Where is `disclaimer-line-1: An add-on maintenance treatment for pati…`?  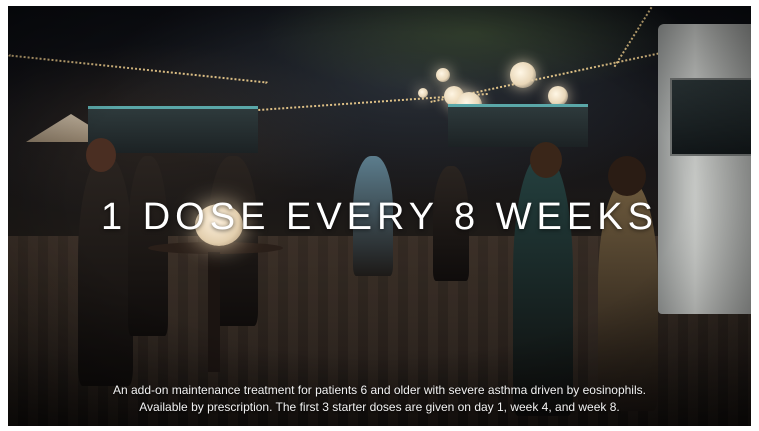
disclaimer-line-1: An add-on maintenance treatment for pati… is located at coordinates (379, 390).